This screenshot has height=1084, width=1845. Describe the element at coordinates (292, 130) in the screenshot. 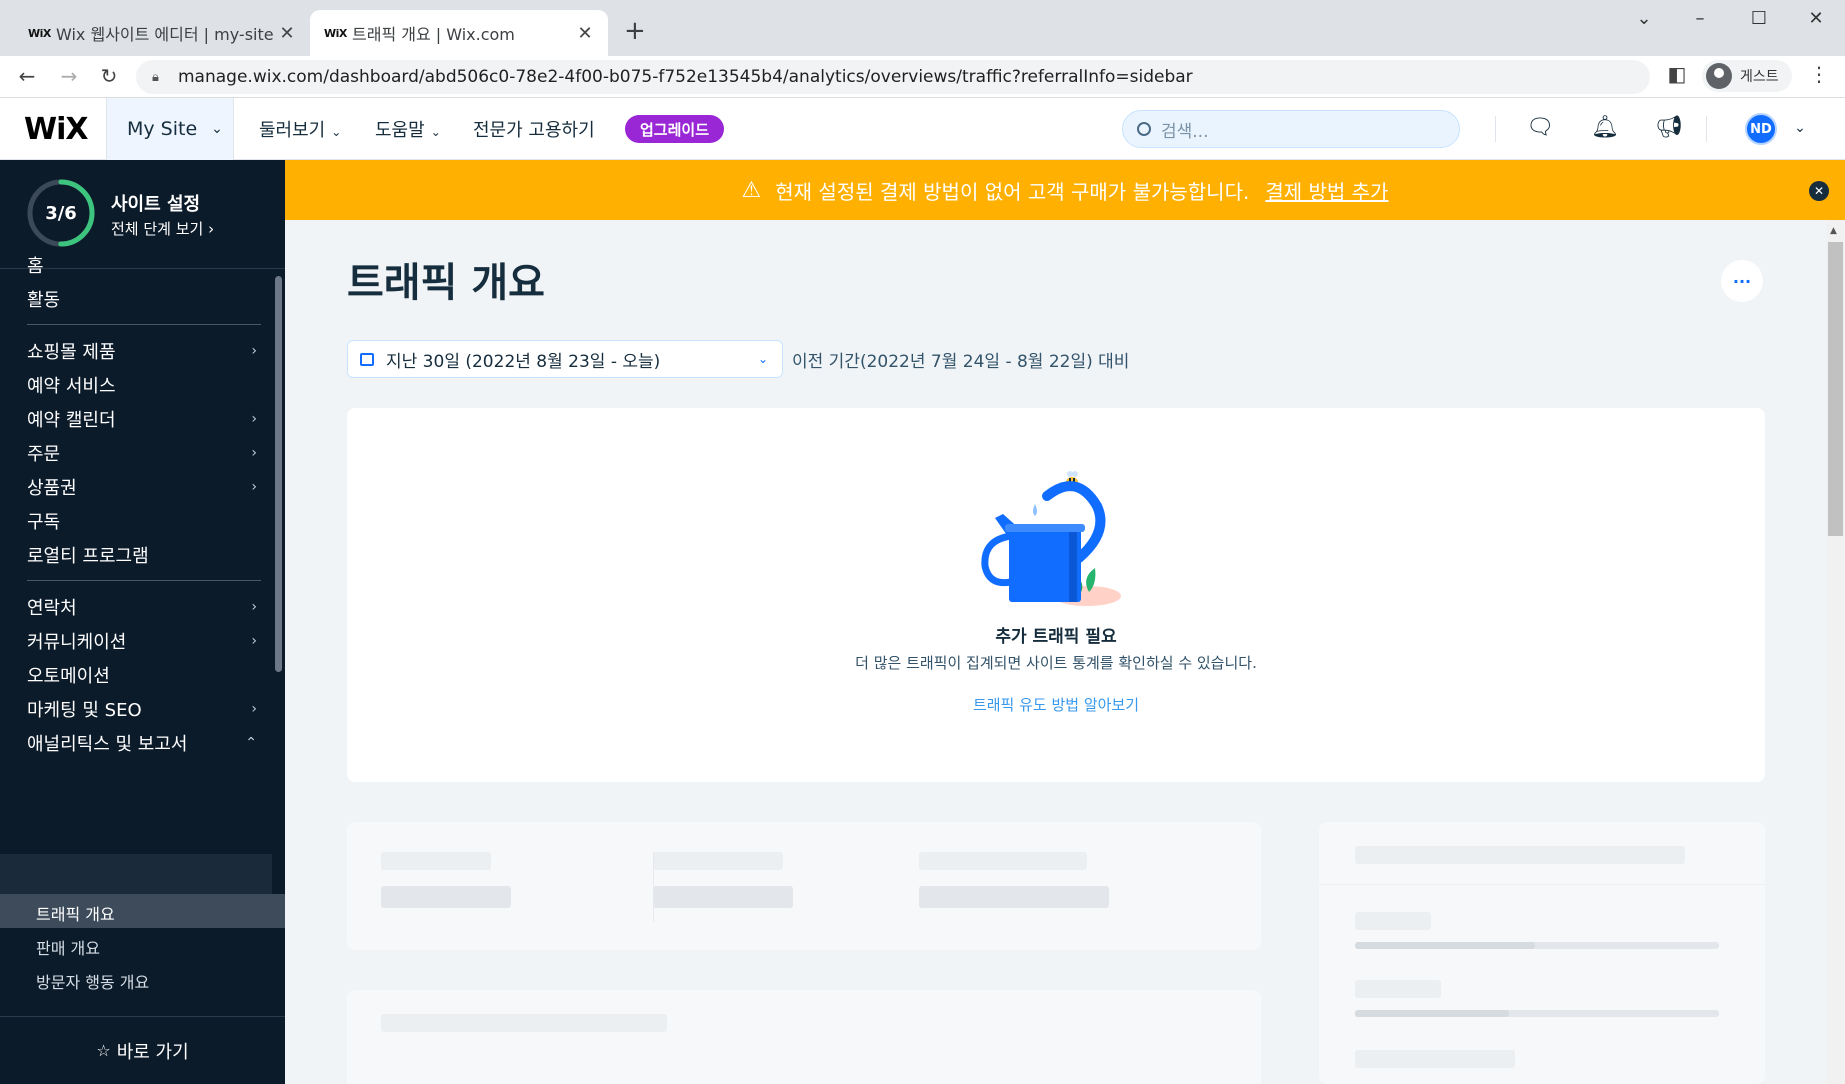

I see `nav-label: 둘러보기` at that location.